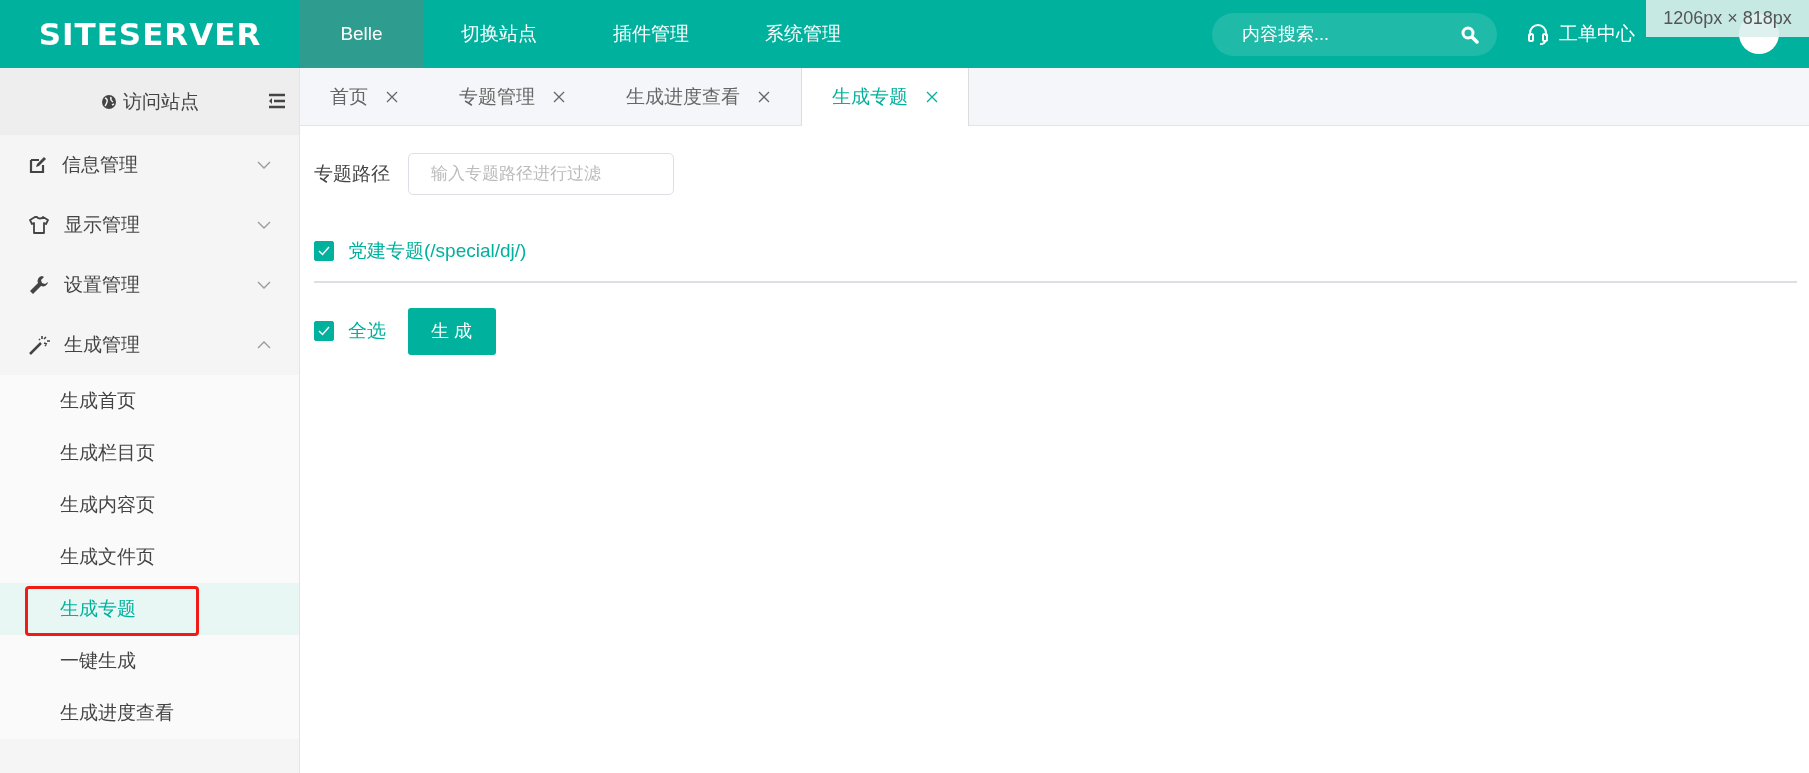 This screenshot has width=1809, height=773. Describe the element at coordinates (149, 401) in the screenshot. I see `submenu-item: 生成首页` at that location.